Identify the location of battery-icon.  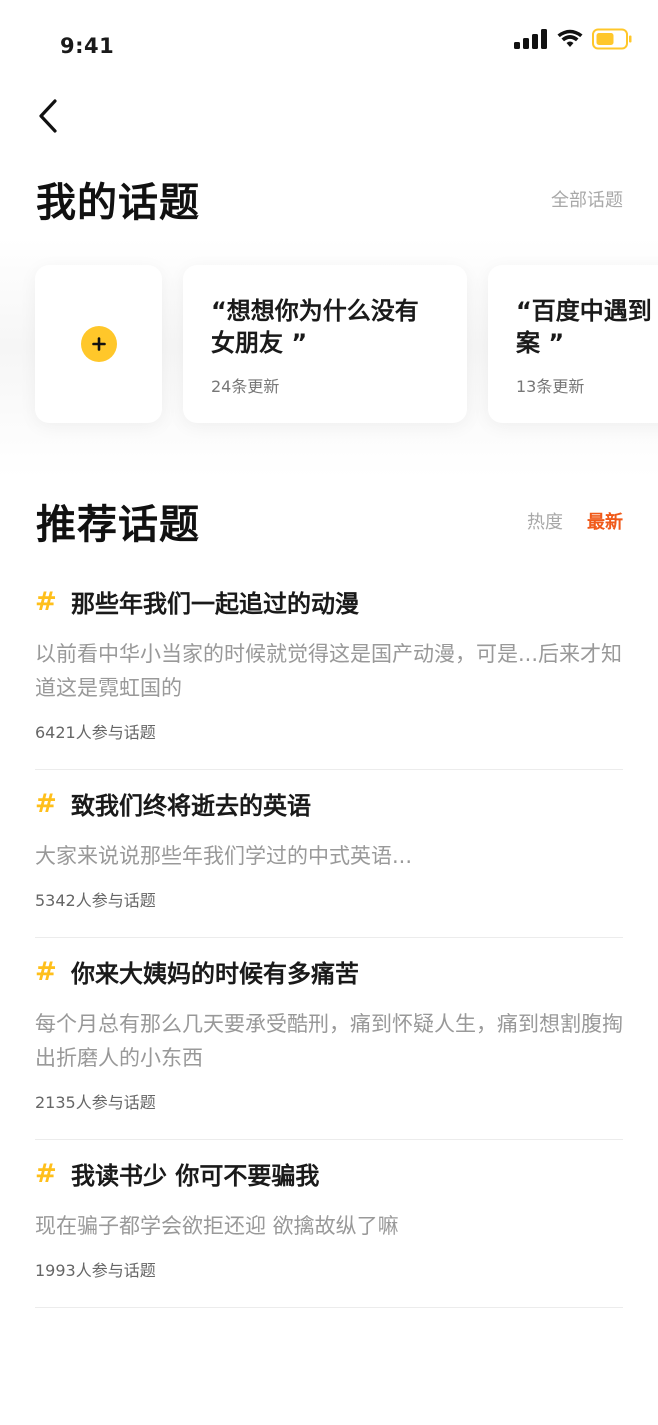
(612, 39).